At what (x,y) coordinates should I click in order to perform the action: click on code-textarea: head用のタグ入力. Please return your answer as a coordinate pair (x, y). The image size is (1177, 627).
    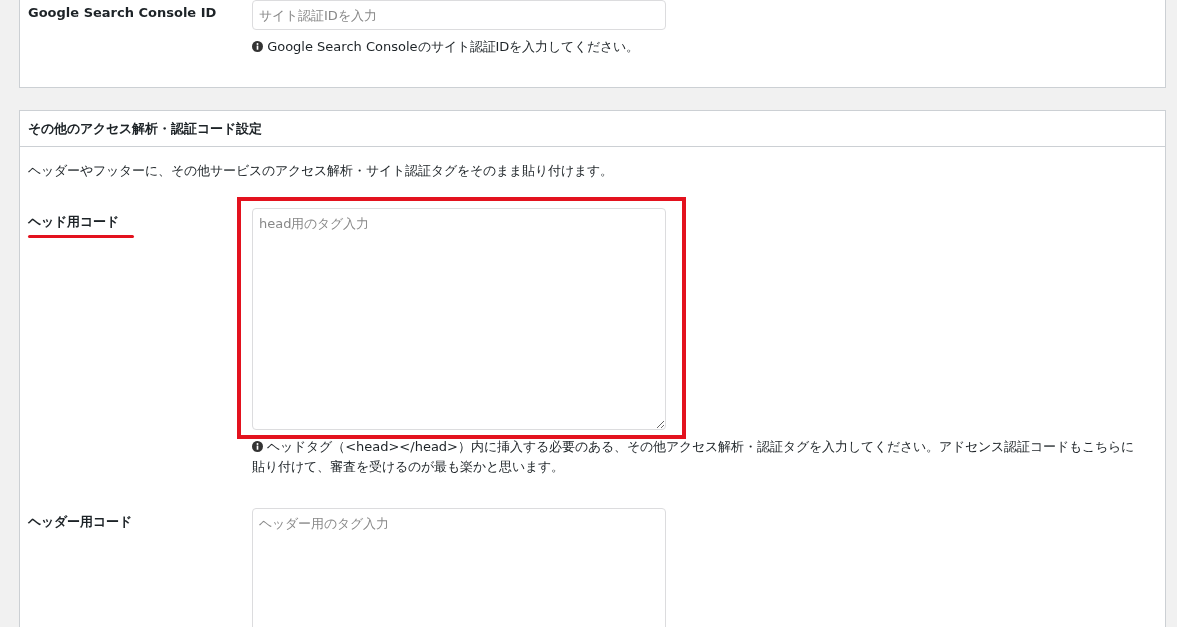
    Looking at the image, I should click on (459, 319).